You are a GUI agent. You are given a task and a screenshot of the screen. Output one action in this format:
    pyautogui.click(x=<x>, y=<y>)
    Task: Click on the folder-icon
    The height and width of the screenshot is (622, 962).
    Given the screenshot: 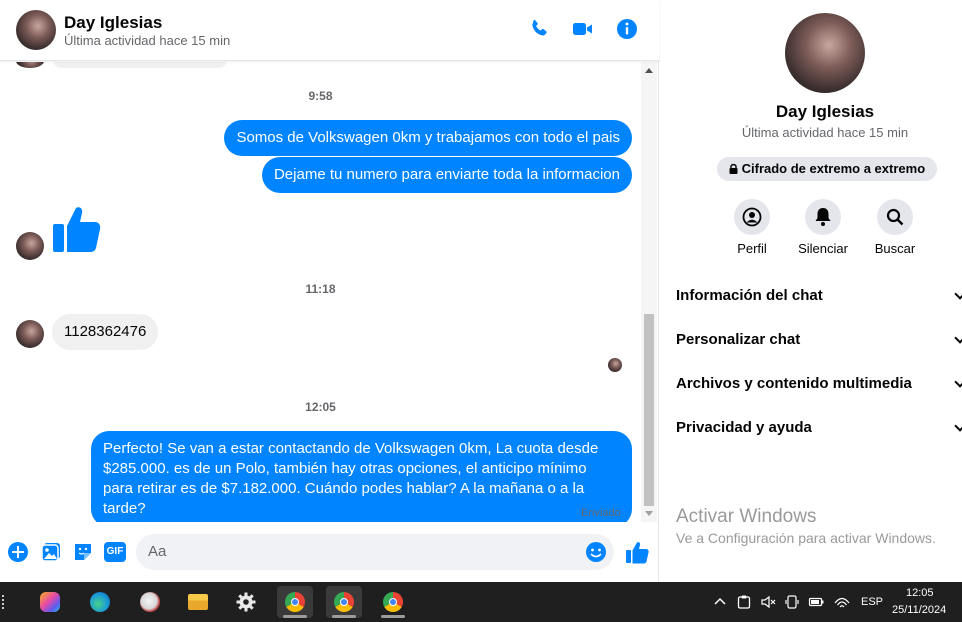 What is the action you would take?
    pyautogui.click(x=198, y=602)
    